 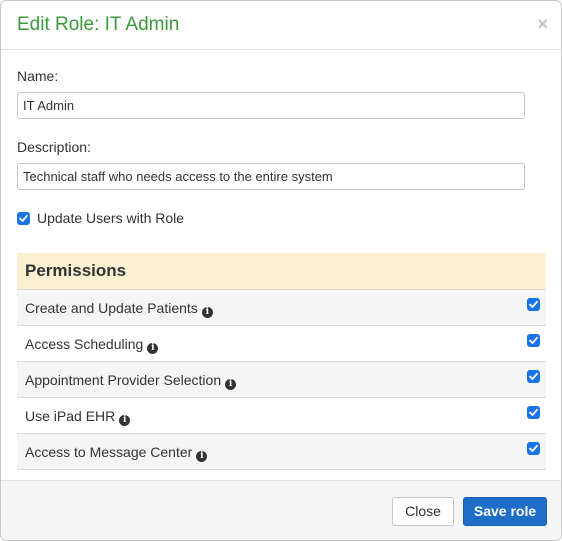 I want to click on permission-row-appointment-provider-selection: Appointment Provider Selection i, so click(x=281, y=380).